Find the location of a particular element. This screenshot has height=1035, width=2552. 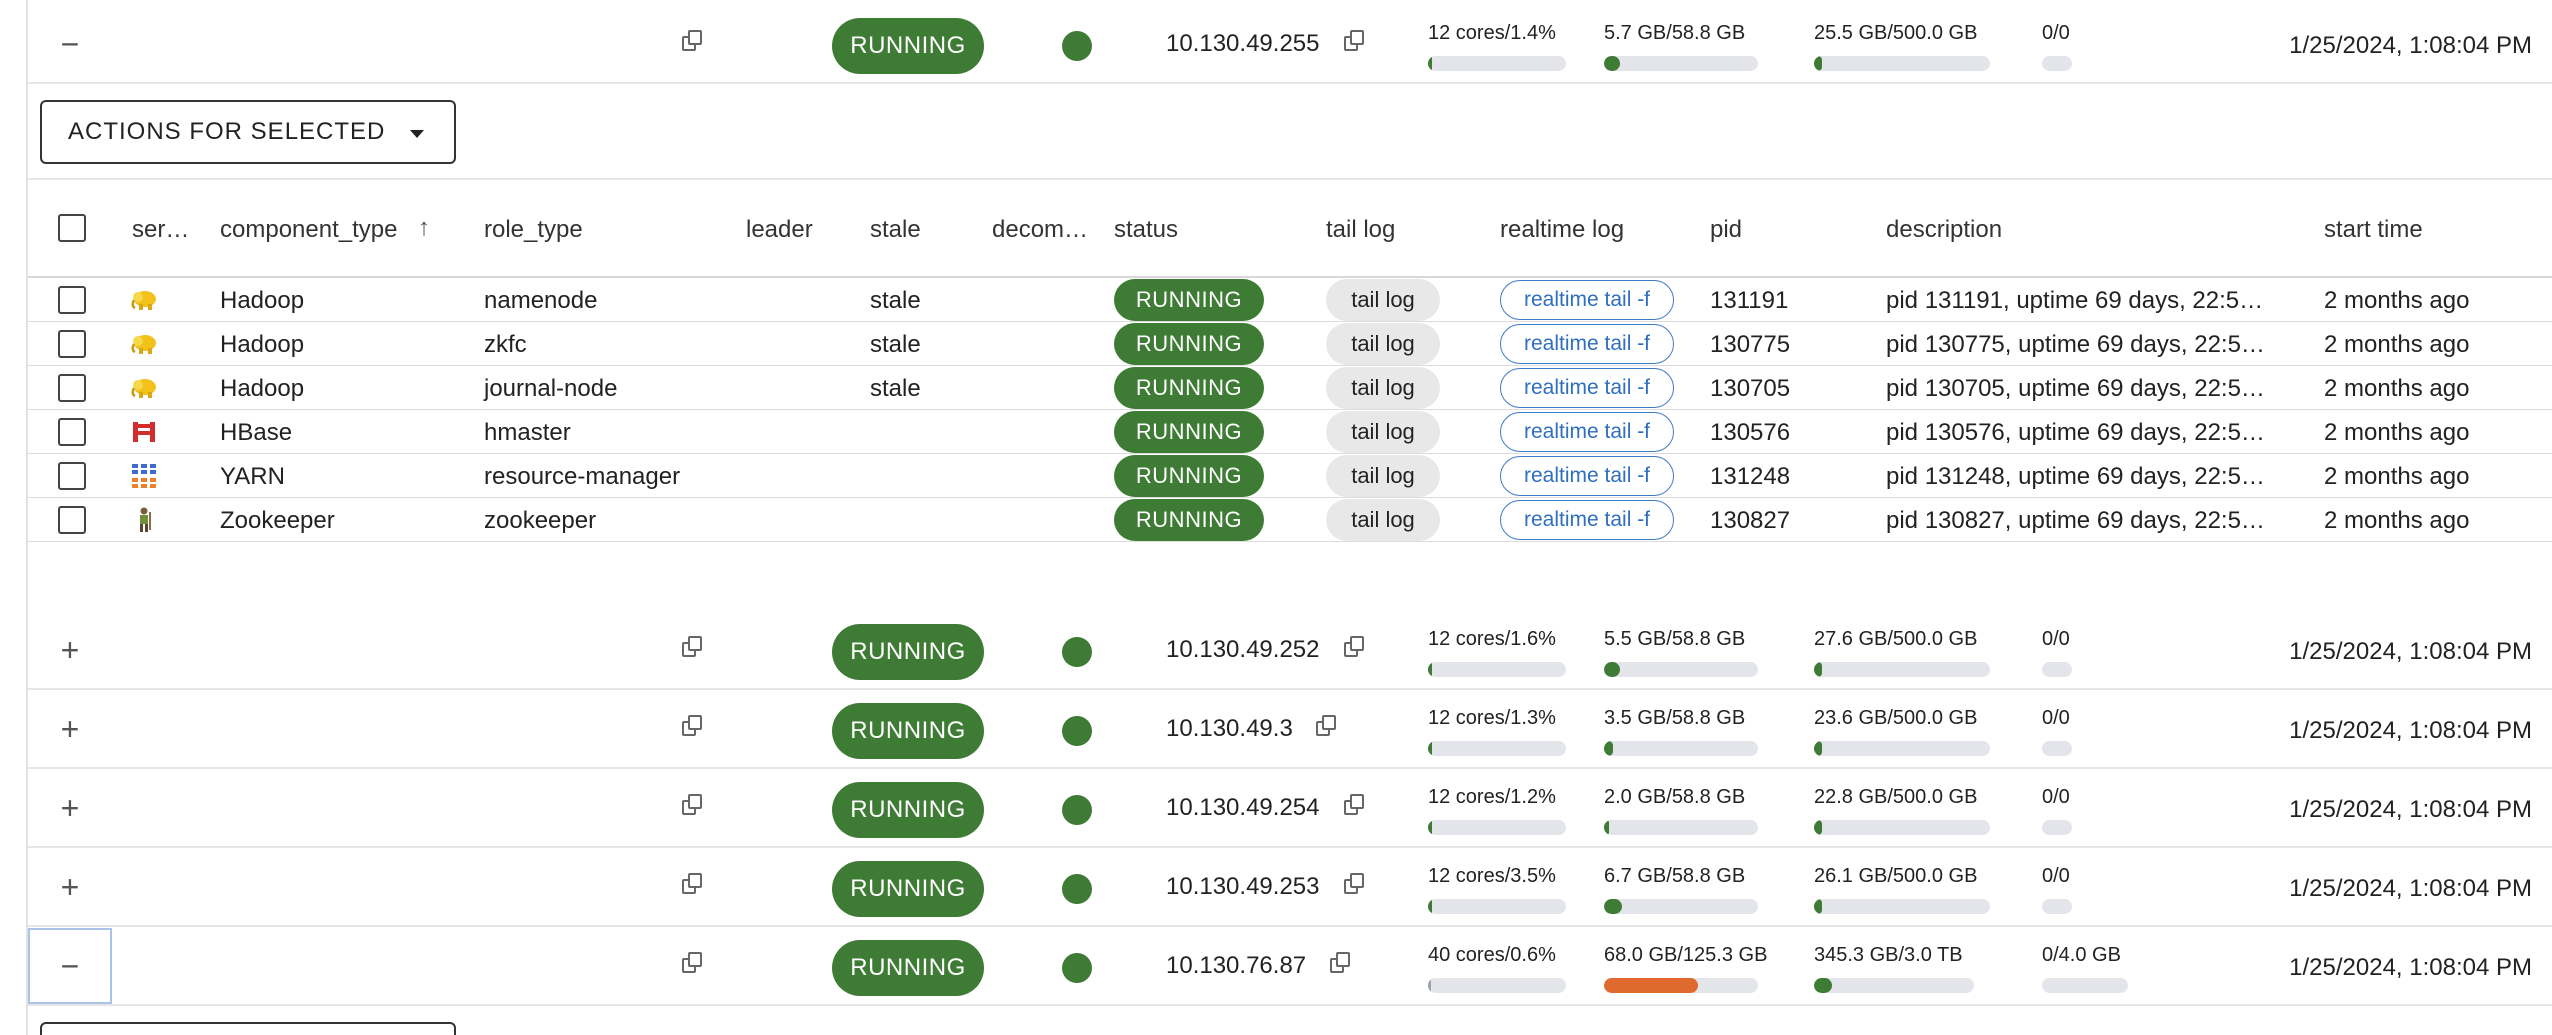

disk-usage-label: 22.8 GB/500.0 GB is located at coordinates (1896, 797).